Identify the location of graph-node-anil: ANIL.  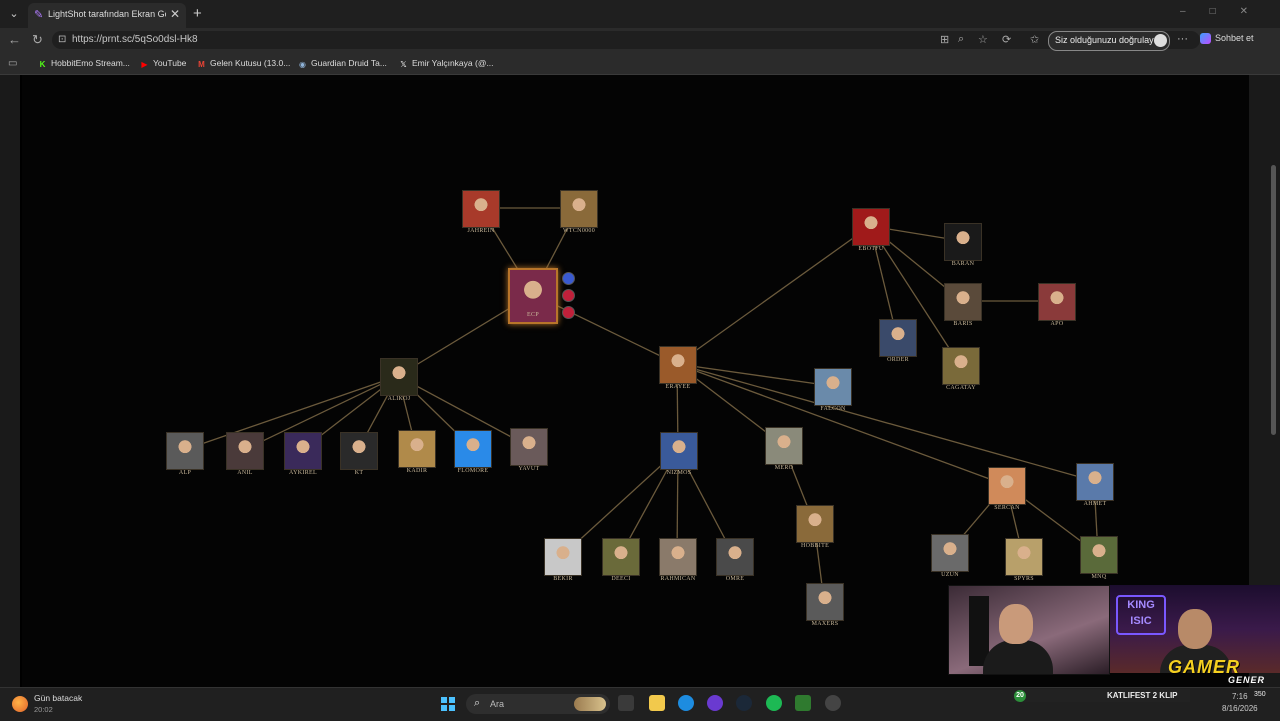
(245, 455).